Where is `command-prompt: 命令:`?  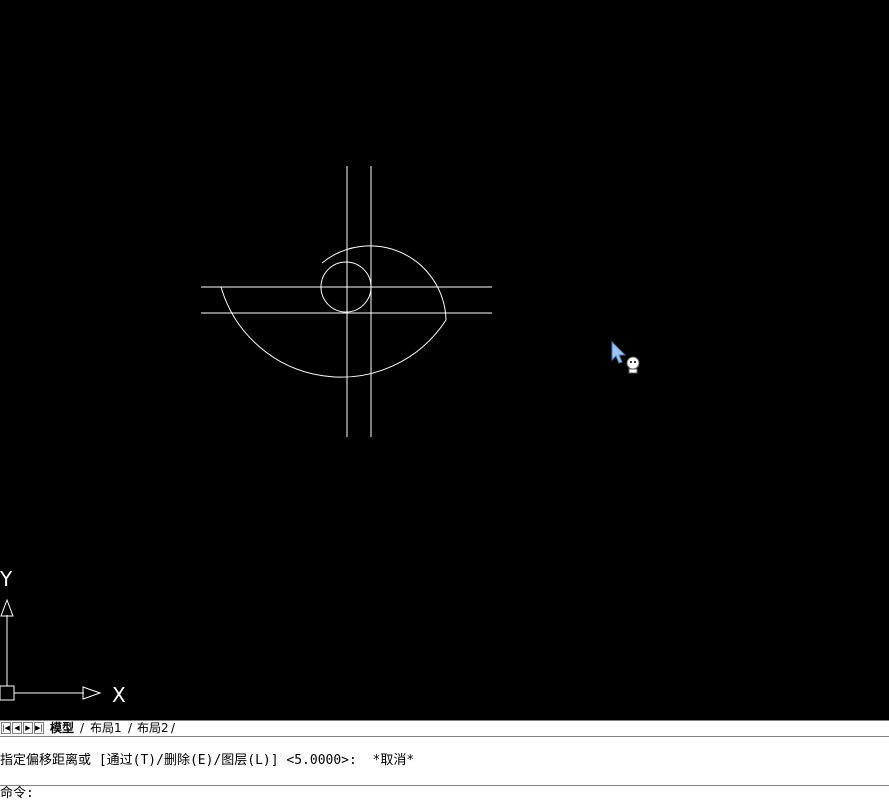
command-prompt: 命令: is located at coordinates (444, 794).